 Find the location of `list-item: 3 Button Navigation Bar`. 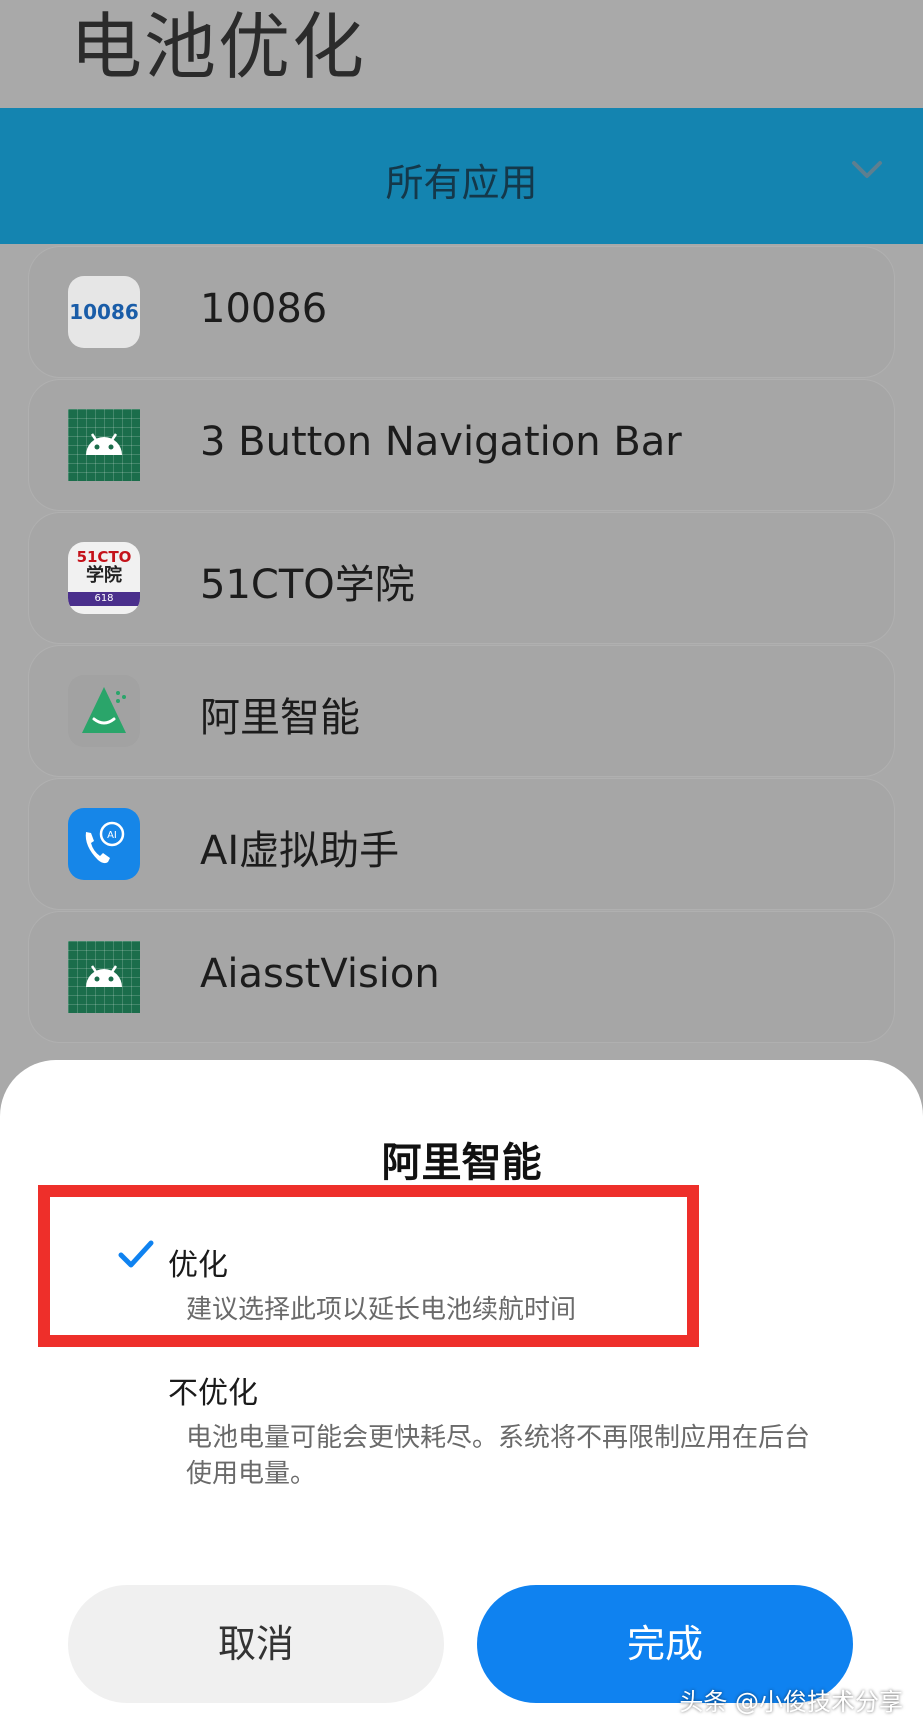

list-item: 3 Button Navigation Bar is located at coordinates (461, 445).